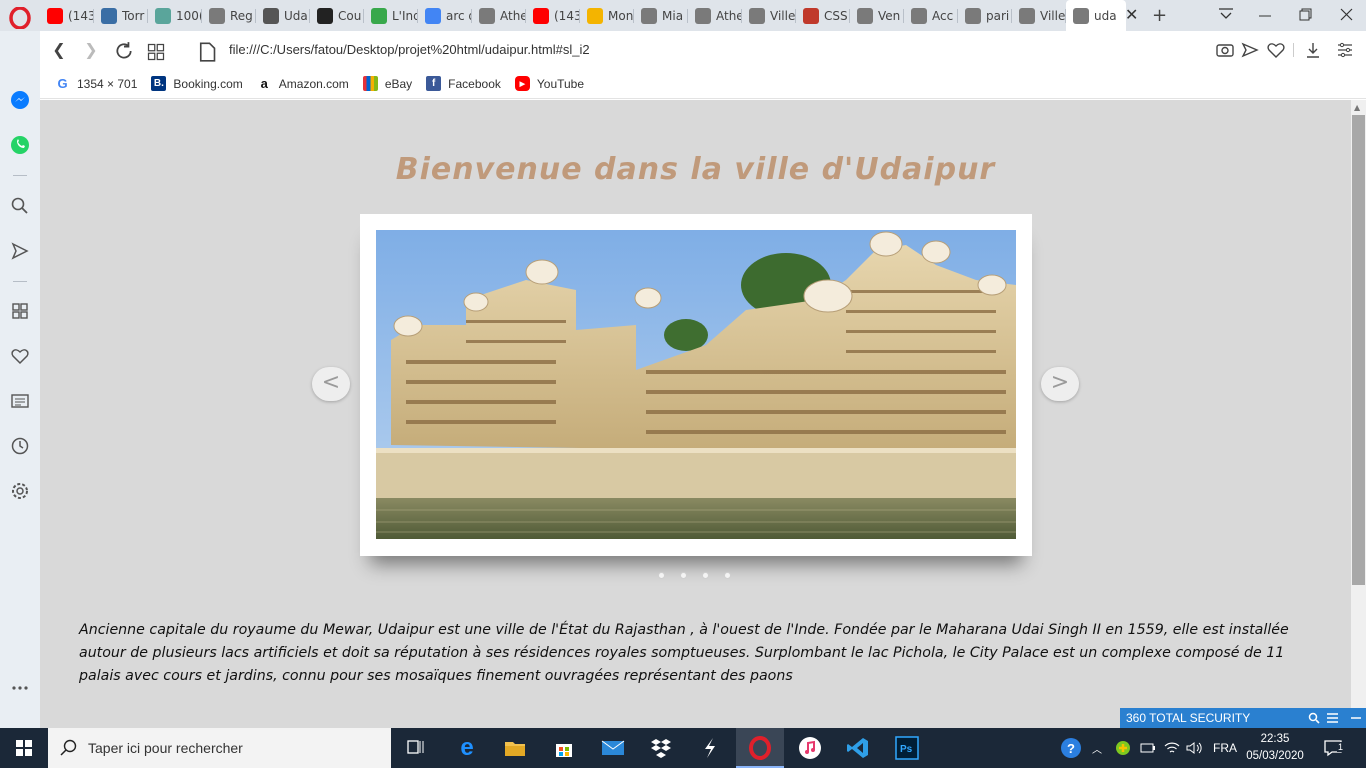 This screenshot has width=1366, height=768. I want to click on bookmark-facebook: f Facebook, so click(463, 83).